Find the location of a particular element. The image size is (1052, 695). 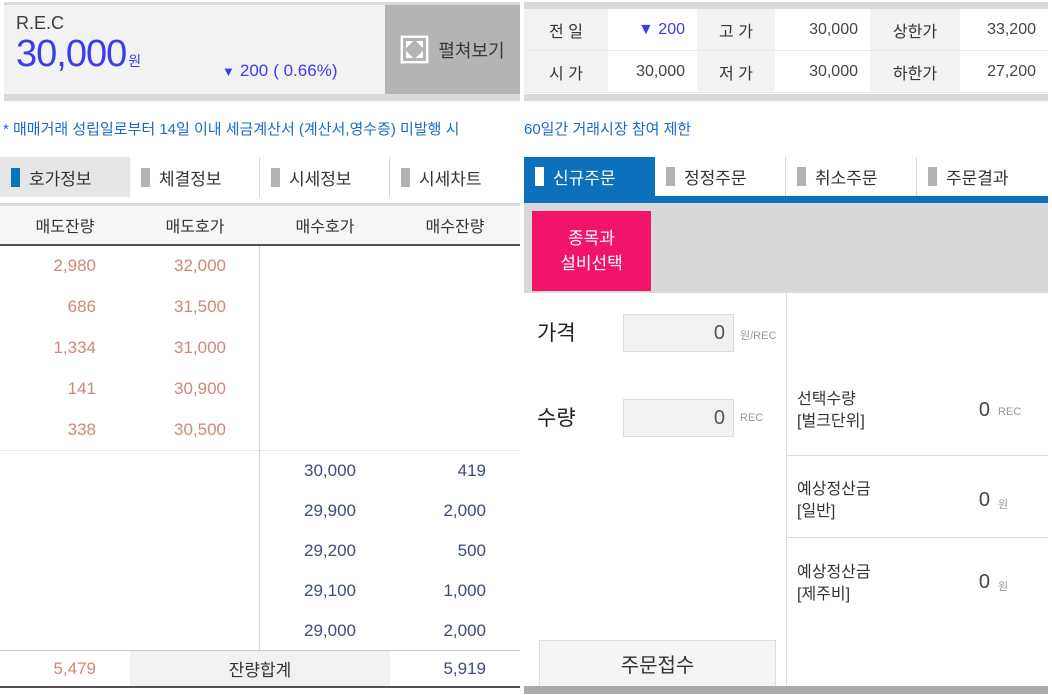

order-tabs: 신규주문 정정주문 취소주문 주문결과 is located at coordinates (786, 176).